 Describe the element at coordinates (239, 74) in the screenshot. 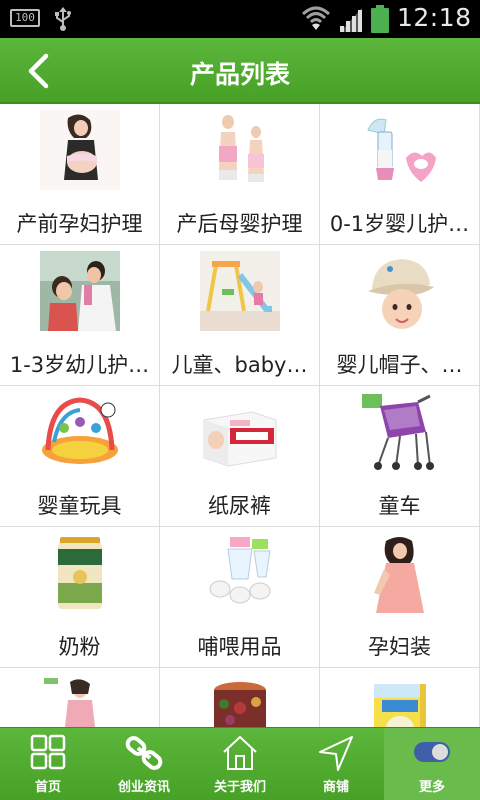

I see `page-title: 产品列表` at that location.